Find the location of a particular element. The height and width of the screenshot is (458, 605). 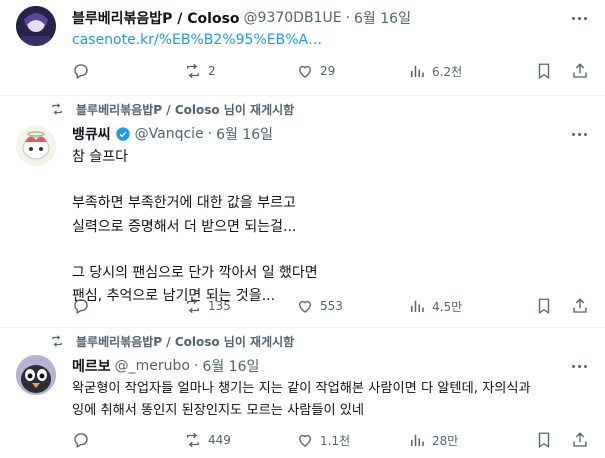

verified-badge-icon is located at coordinates (122, 134).